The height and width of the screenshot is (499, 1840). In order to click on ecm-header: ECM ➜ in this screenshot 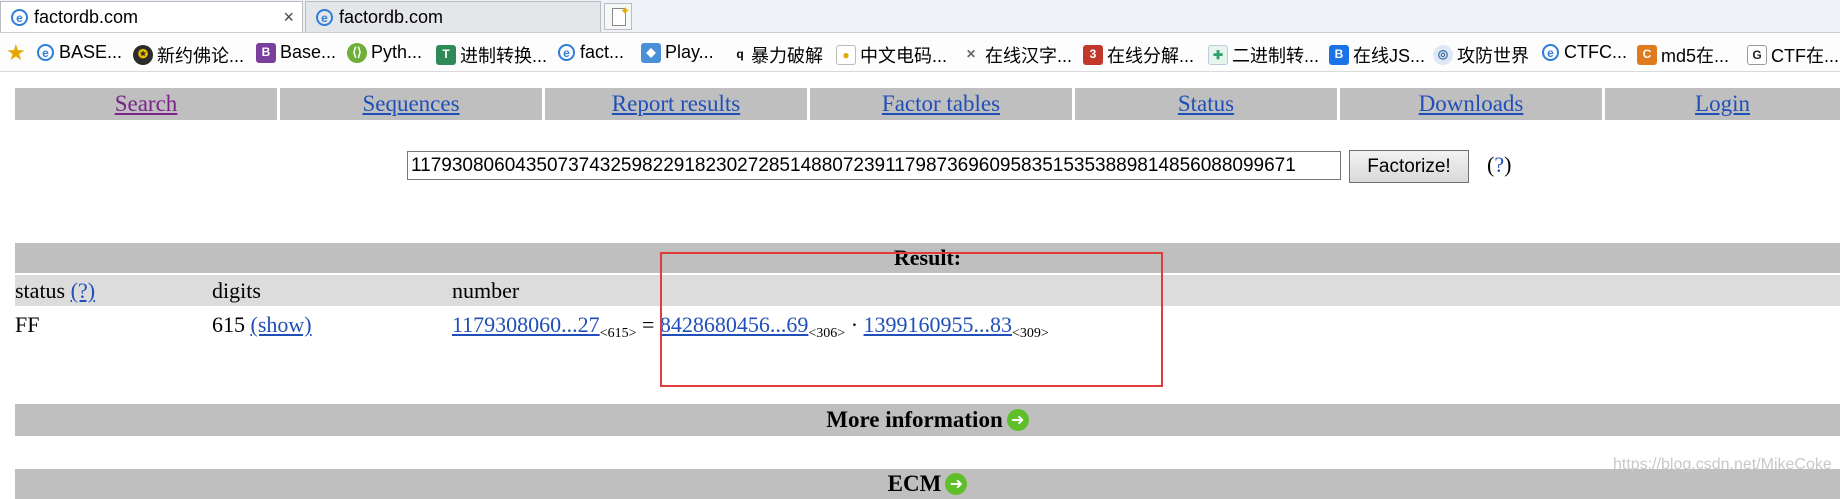, I will do `click(927, 484)`.